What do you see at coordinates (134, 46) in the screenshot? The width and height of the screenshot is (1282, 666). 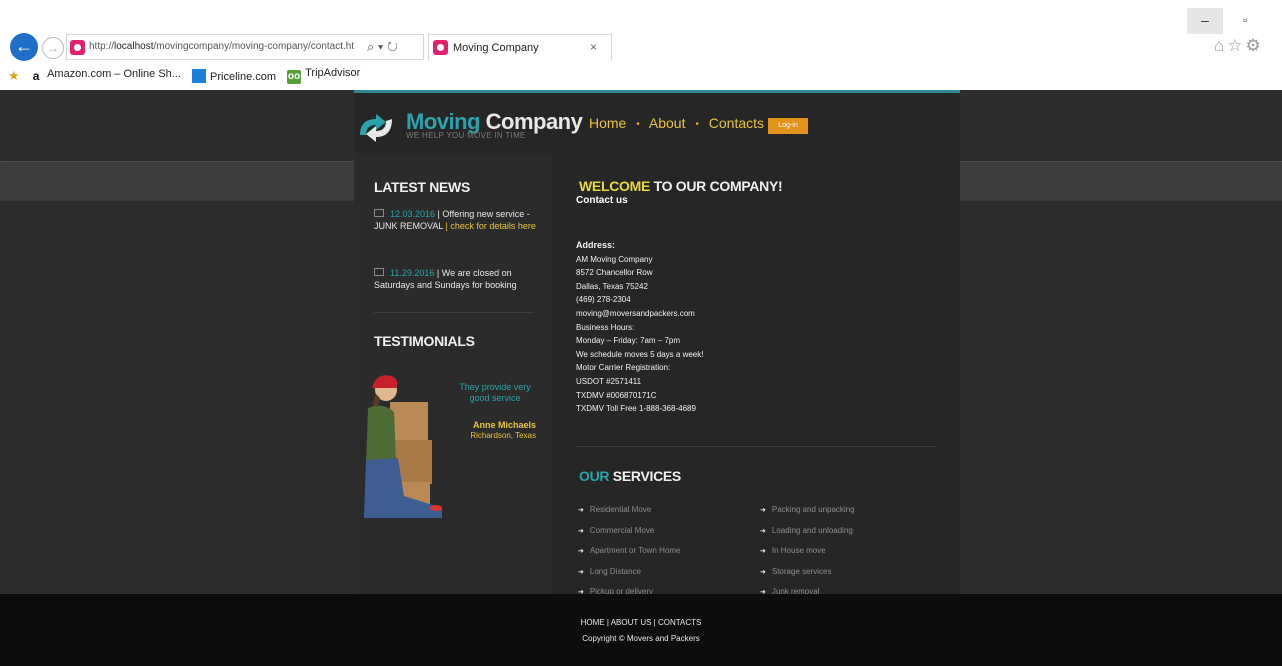 I see `url-domain: localhost` at bounding box center [134, 46].